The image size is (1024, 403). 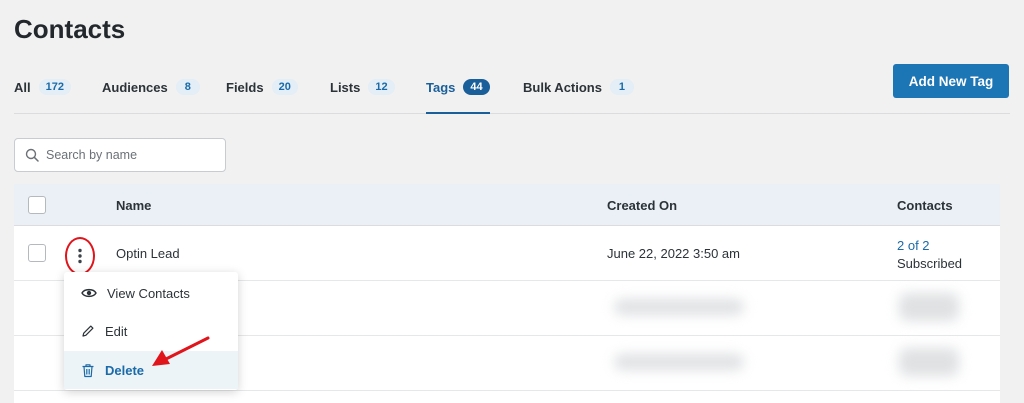 What do you see at coordinates (673, 253) in the screenshot?
I see `created-on: June 22, 2022 3:50 am` at bounding box center [673, 253].